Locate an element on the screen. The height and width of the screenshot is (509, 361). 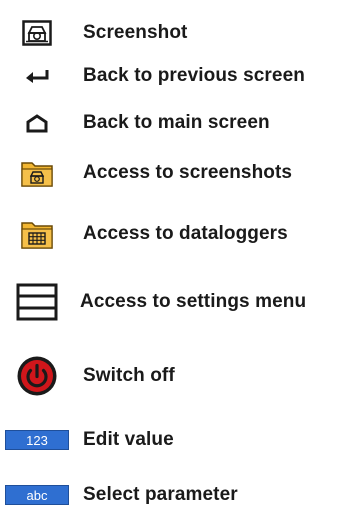
numeric-field-icon-cell: 123 is located at coordinates (37, 440).